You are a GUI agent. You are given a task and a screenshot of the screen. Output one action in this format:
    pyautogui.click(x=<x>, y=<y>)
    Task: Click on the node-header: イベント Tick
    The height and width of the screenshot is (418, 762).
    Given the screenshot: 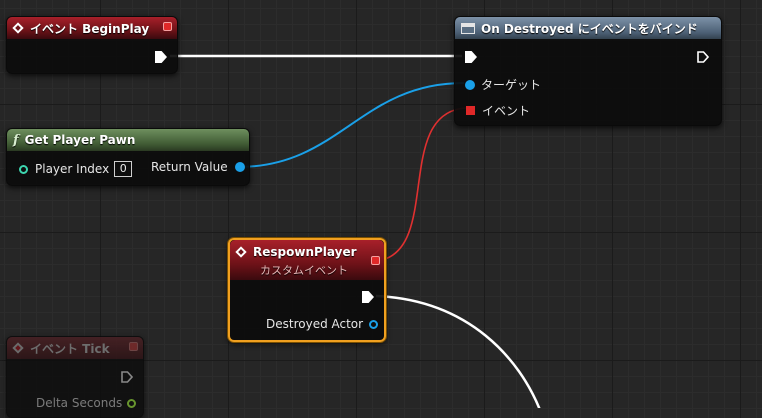 What is the action you would take?
    pyautogui.click(x=75, y=348)
    